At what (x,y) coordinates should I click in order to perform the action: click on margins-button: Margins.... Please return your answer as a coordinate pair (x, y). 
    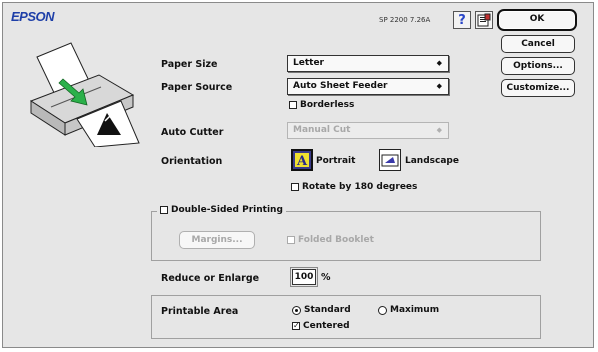
    Looking at the image, I should click on (217, 240).